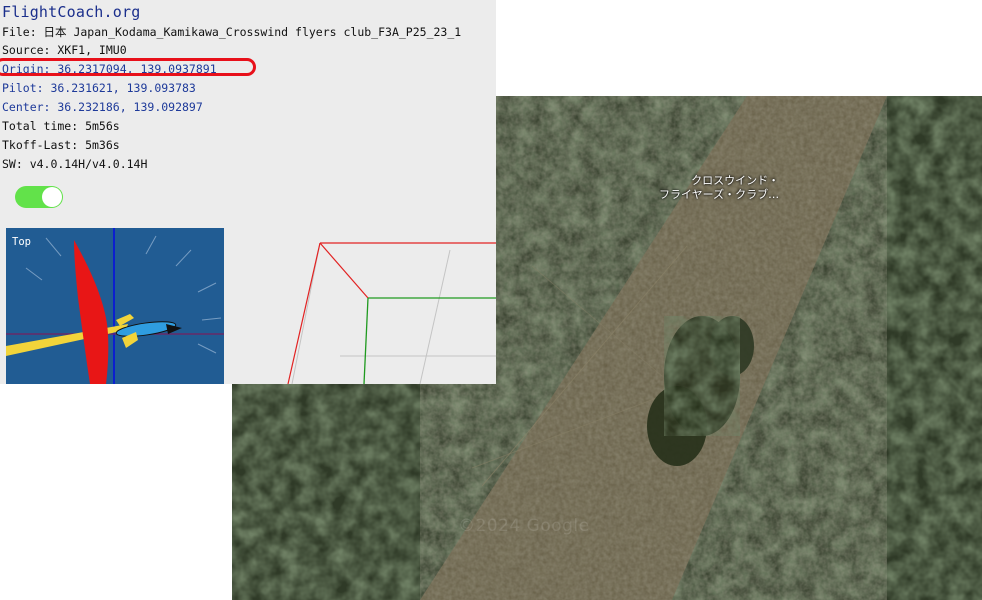 The height and width of the screenshot is (600, 982). What do you see at coordinates (39, 197) in the screenshot?
I see `view-toggle-switch` at bounding box center [39, 197].